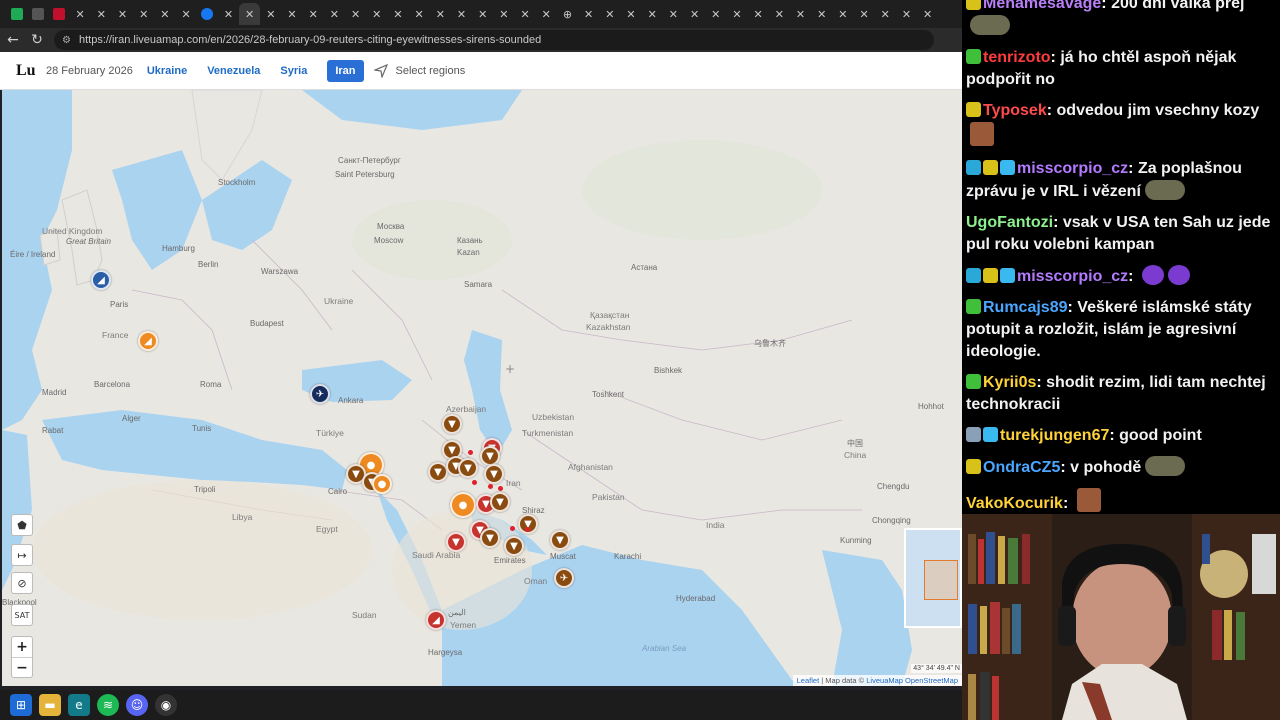 This screenshot has height=720, width=1280. What do you see at coordinates (233, 71) in the screenshot?
I see `region-link-venezuela: Venezuela` at bounding box center [233, 71].